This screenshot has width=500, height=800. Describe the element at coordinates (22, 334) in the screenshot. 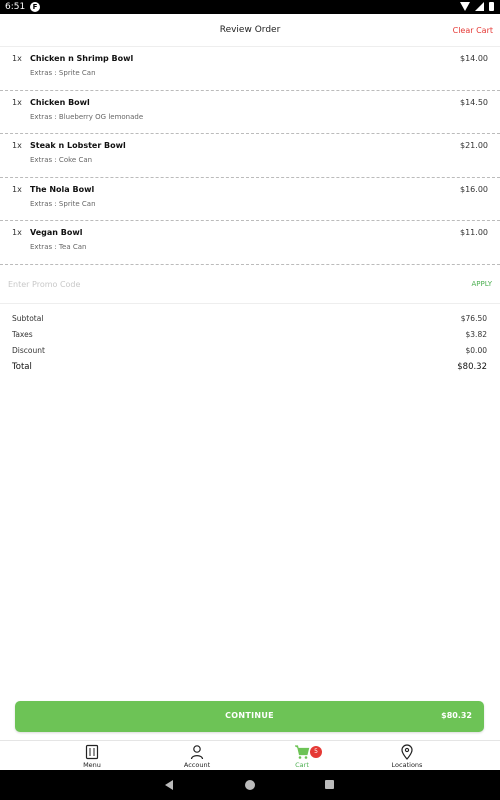

I see `taxes-label: Taxes` at that location.